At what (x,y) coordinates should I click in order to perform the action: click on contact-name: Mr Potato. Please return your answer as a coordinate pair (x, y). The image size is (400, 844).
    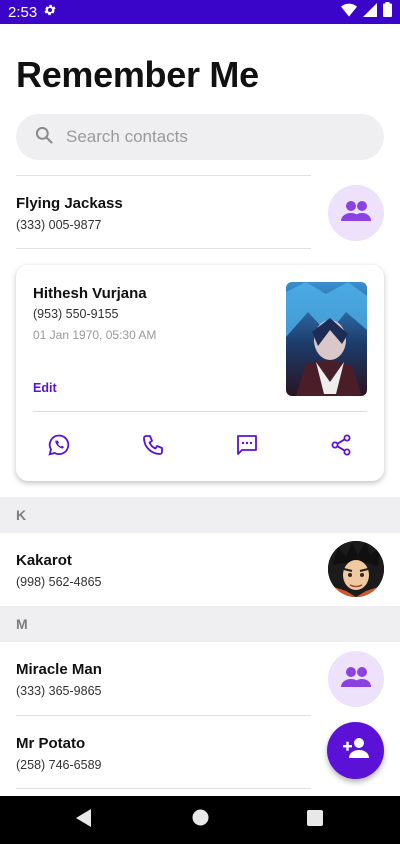
    Looking at the image, I should click on (51, 743).